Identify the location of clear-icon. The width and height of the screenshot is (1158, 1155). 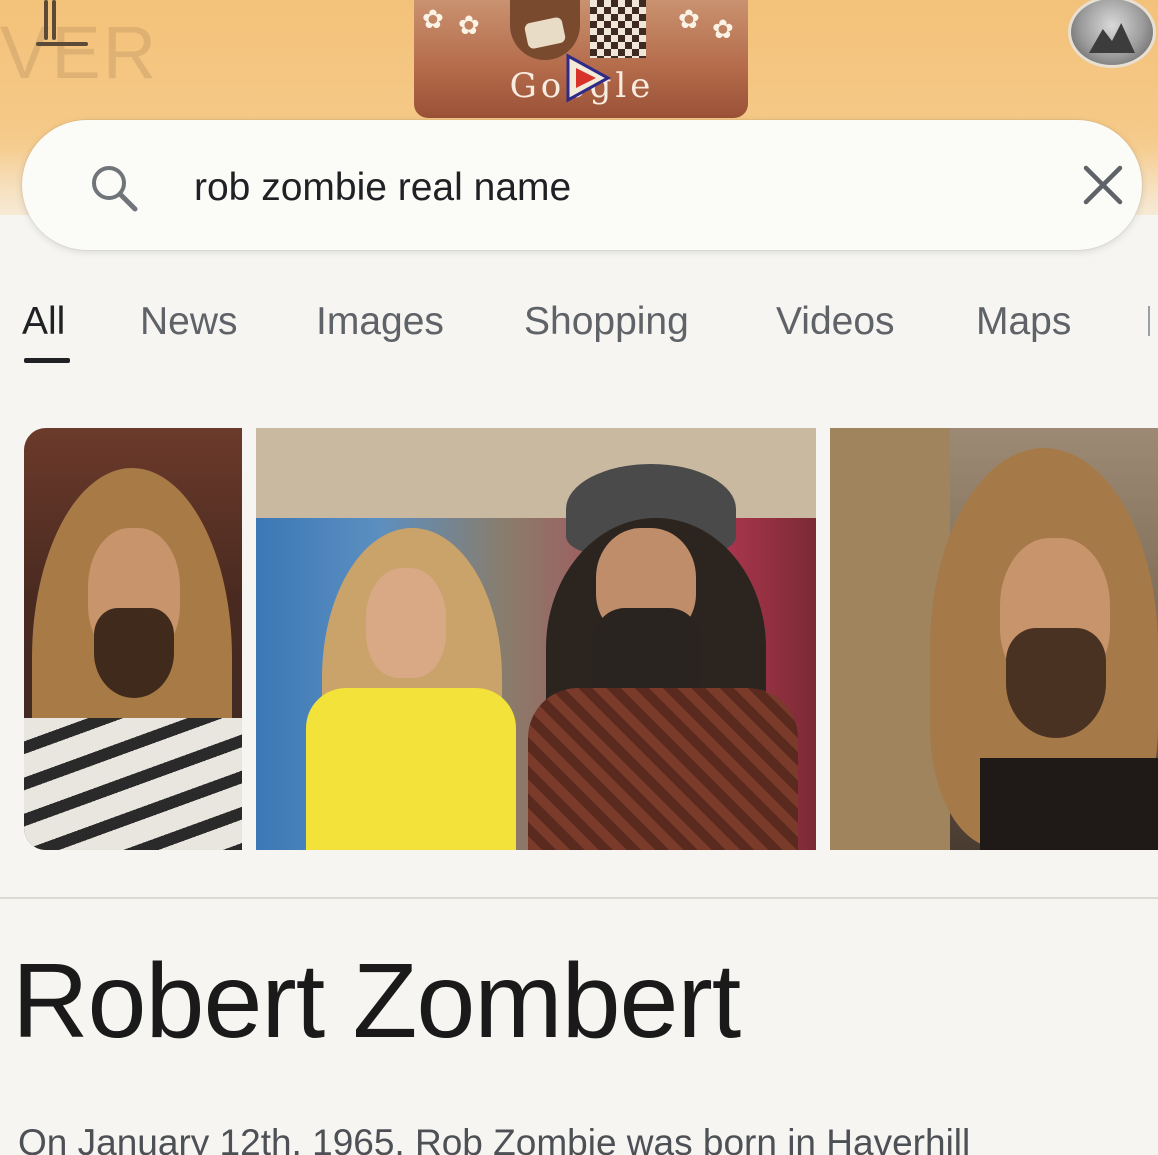
(1103, 185).